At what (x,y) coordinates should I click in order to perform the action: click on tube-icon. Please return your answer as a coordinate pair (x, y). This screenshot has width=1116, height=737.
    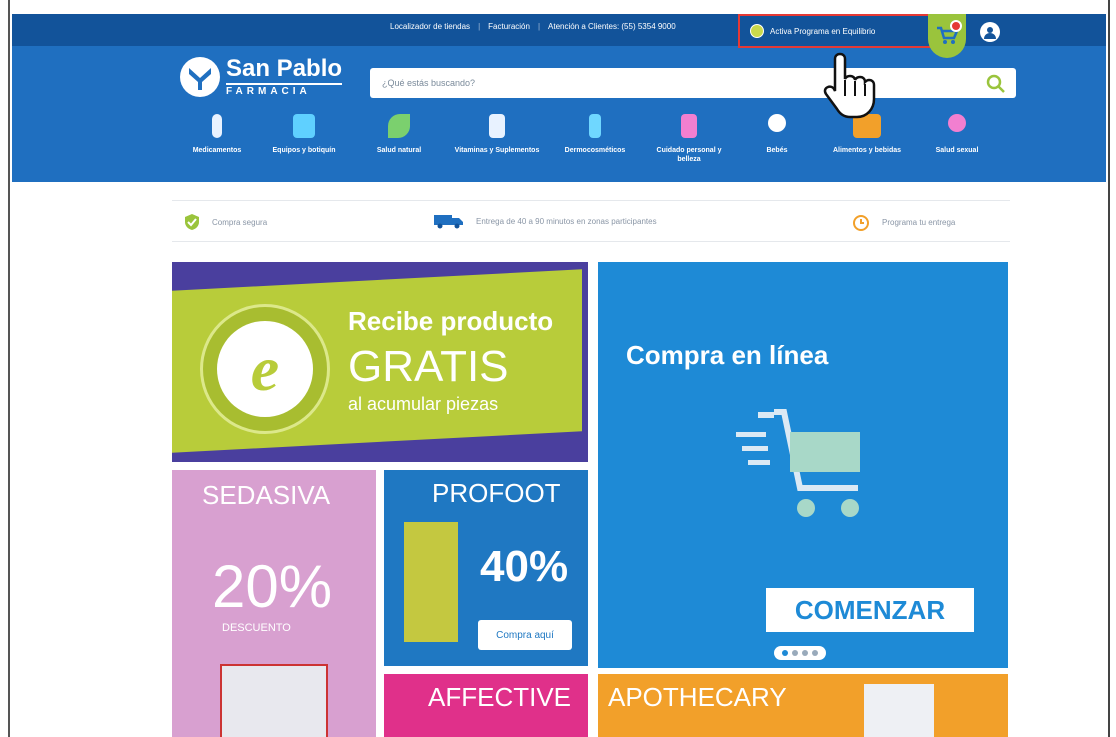
    Looking at the image, I should click on (595, 126).